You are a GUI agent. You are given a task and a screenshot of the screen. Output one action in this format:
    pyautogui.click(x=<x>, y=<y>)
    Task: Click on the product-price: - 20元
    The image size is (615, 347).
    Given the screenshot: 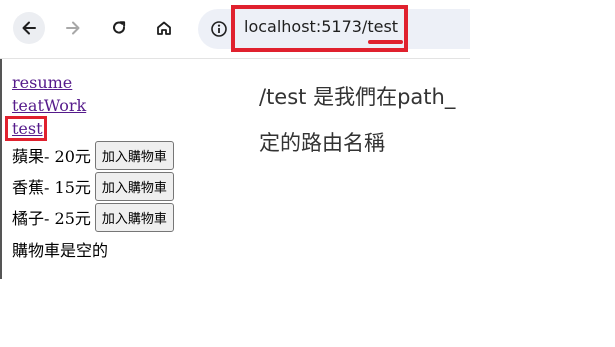 What is the action you would take?
    pyautogui.click(x=67, y=156)
    